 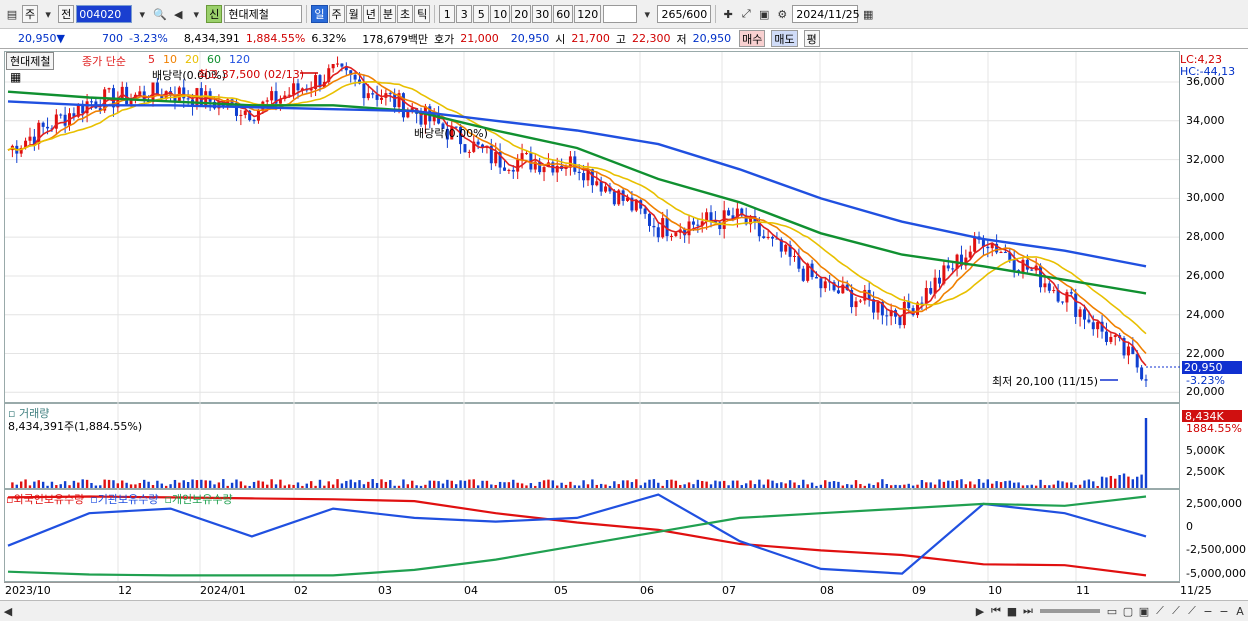 I want to click on panel-icon: ▭, so click(x=1112, y=611).